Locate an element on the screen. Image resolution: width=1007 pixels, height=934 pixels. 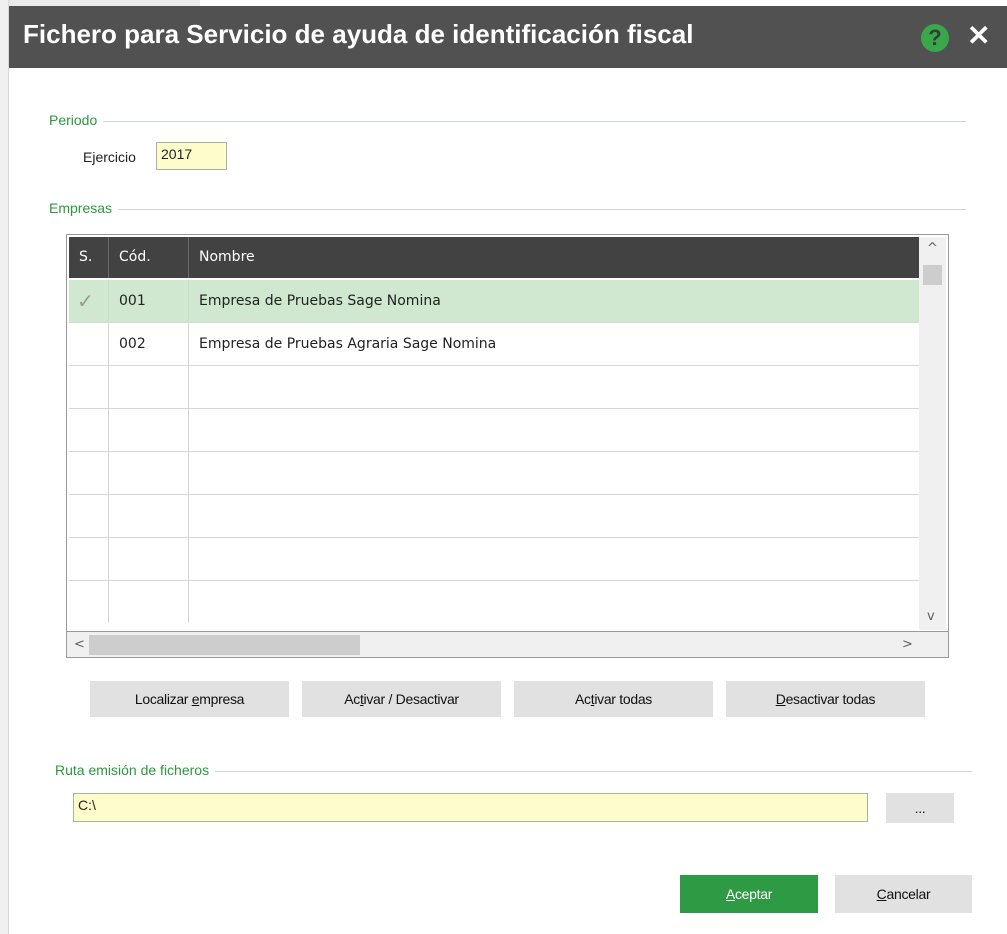
company-code: 001 is located at coordinates (149, 301).